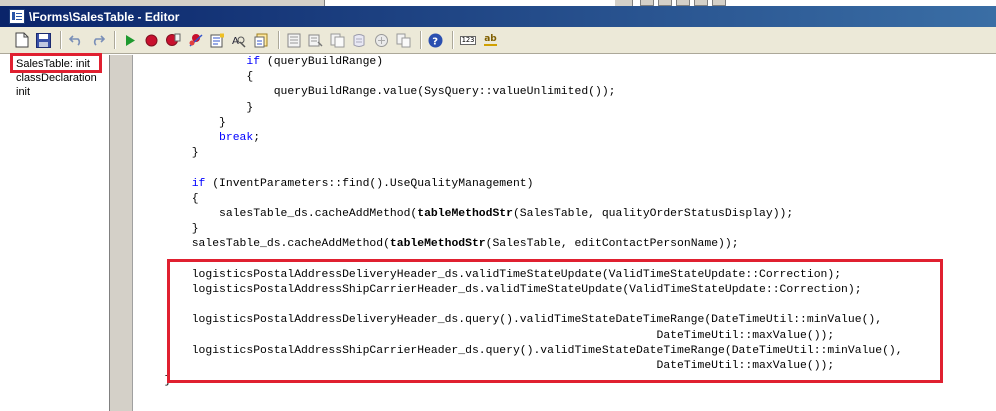  What do you see at coordinates (198, 138) in the screenshot?
I see `code-line: break;` at bounding box center [198, 138].